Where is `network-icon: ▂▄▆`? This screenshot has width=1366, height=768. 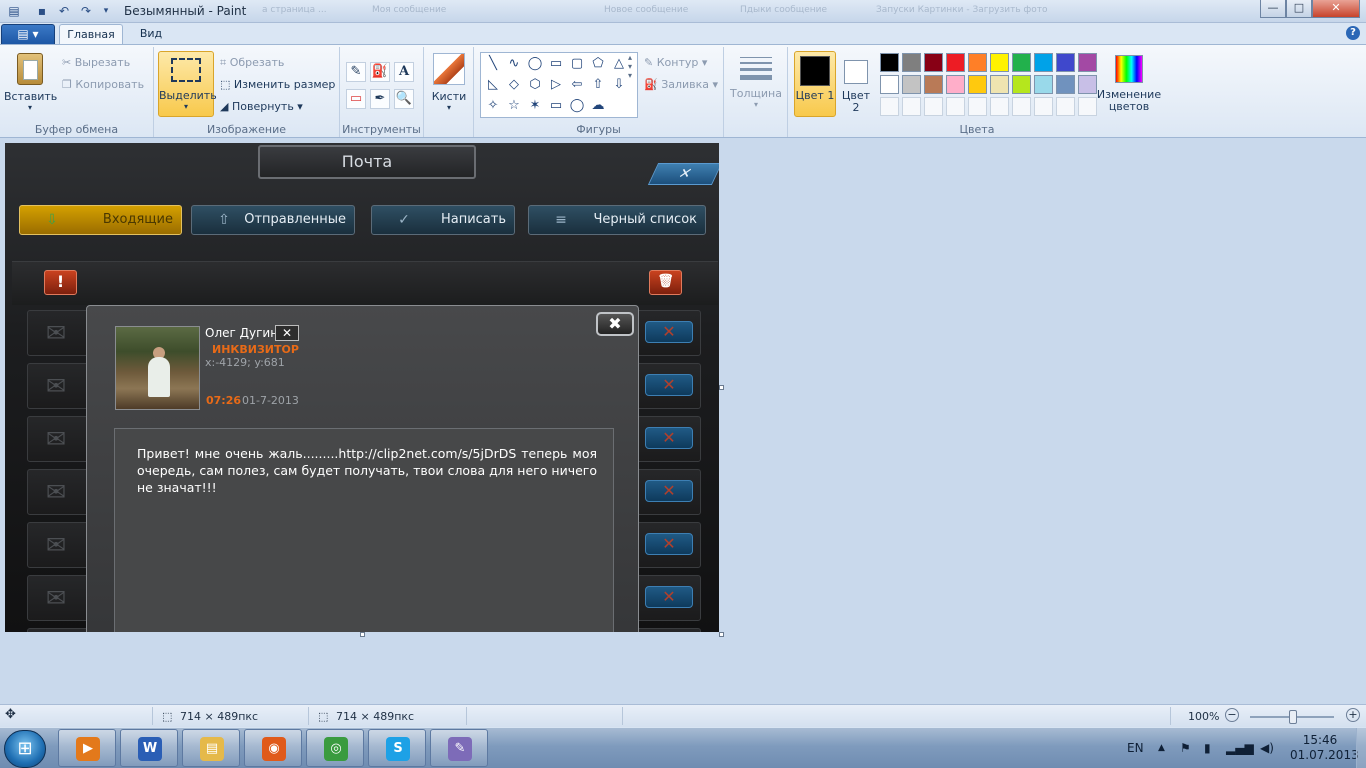
network-icon: ▂▄▆ is located at coordinates (1240, 748).